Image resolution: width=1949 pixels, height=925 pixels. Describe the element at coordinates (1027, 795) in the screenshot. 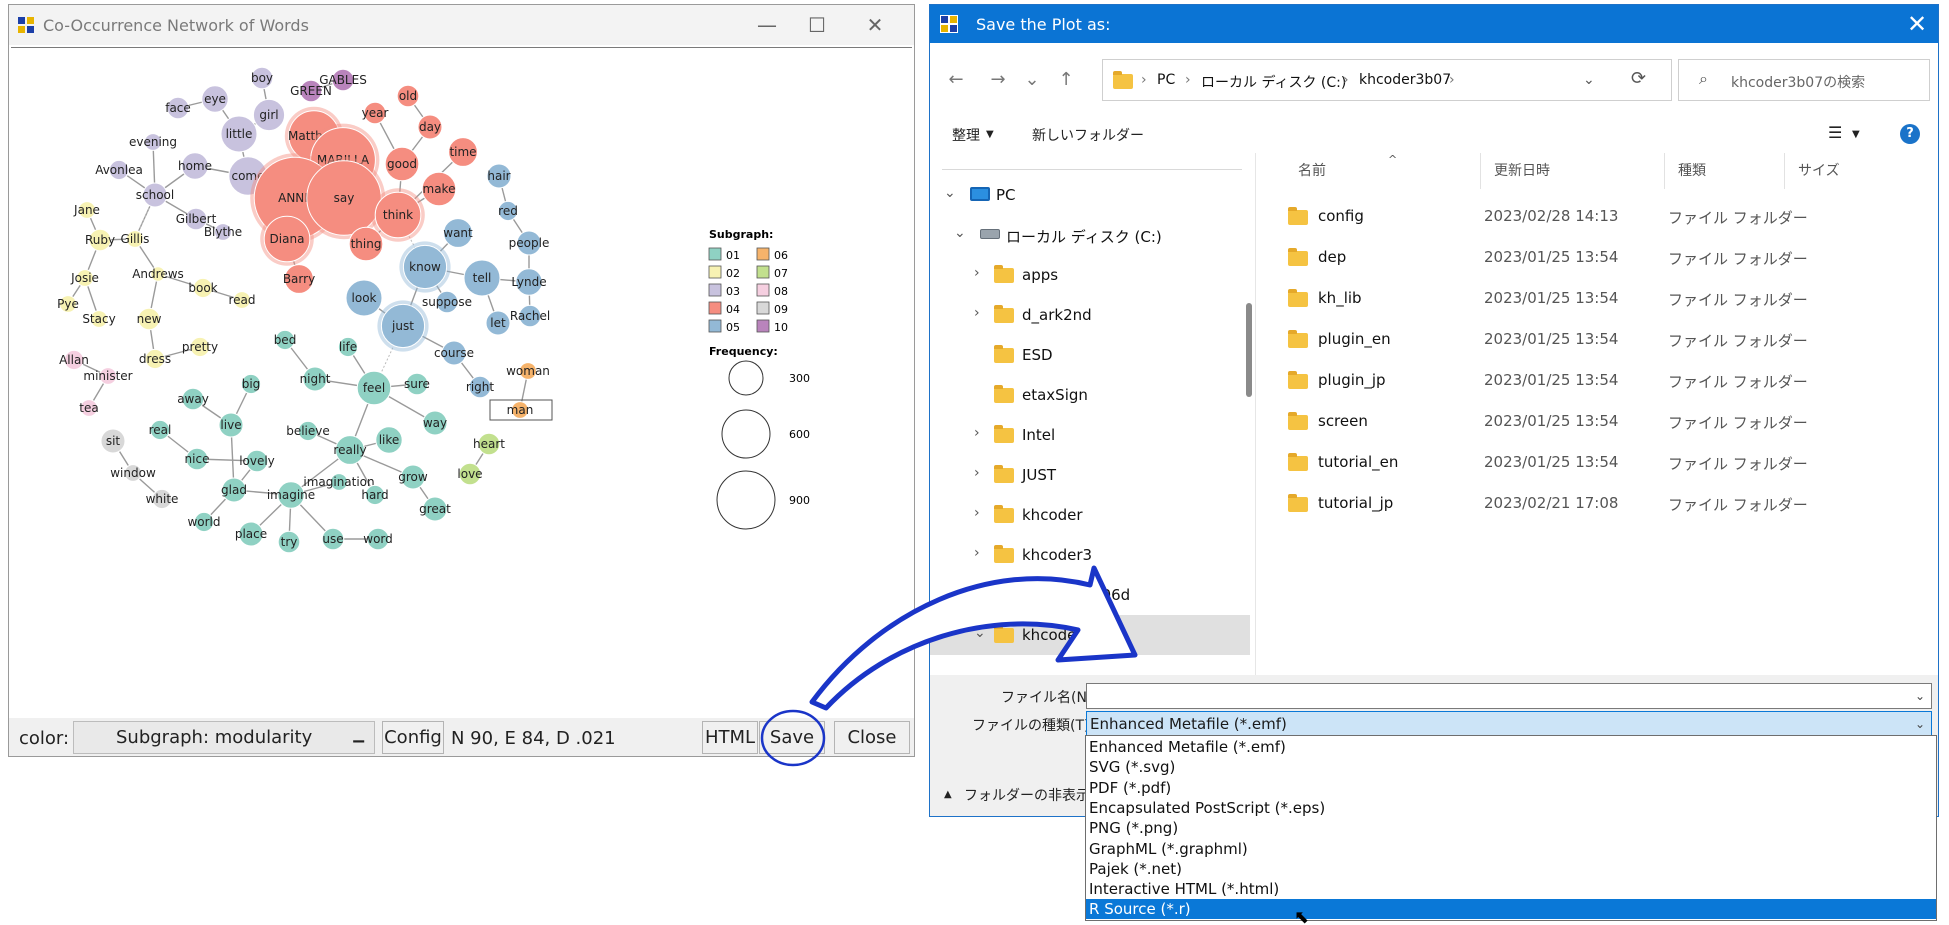

I see `hide-folders-button: フォルダーの非表示` at that location.